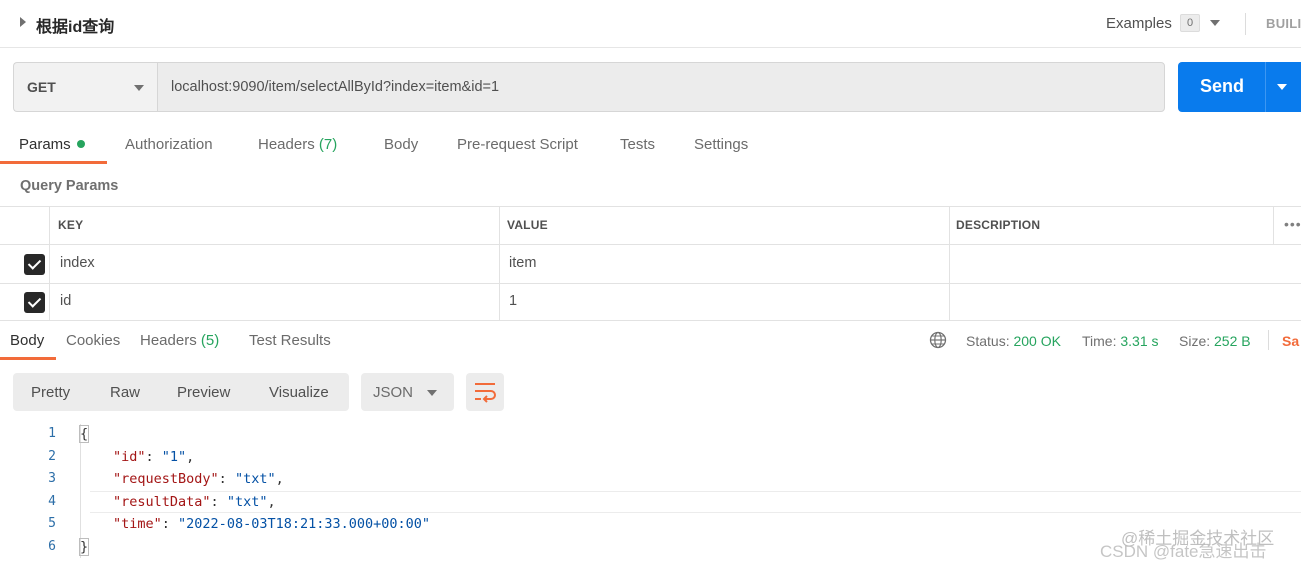  What do you see at coordinates (290, 340) in the screenshot?
I see `tab-test-results: Test Results` at bounding box center [290, 340].